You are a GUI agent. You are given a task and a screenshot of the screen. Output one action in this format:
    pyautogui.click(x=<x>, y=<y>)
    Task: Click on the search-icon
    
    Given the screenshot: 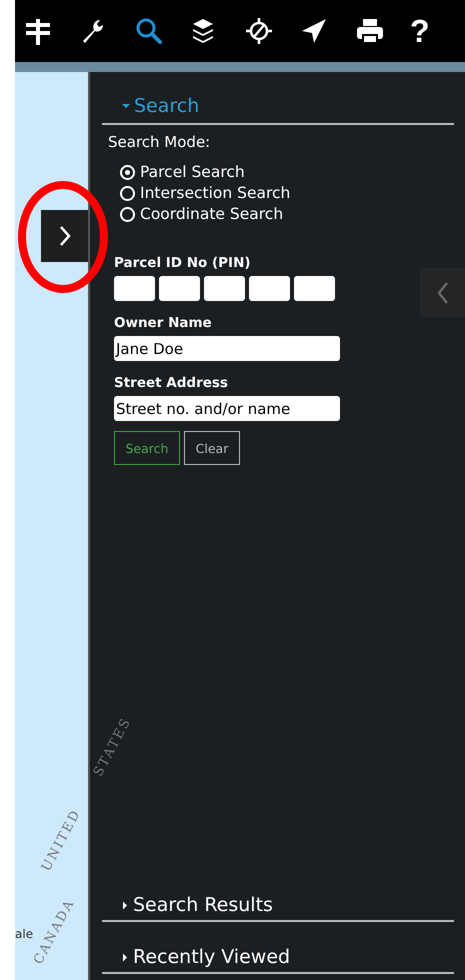 What is the action you would take?
    pyautogui.click(x=149, y=31)
    